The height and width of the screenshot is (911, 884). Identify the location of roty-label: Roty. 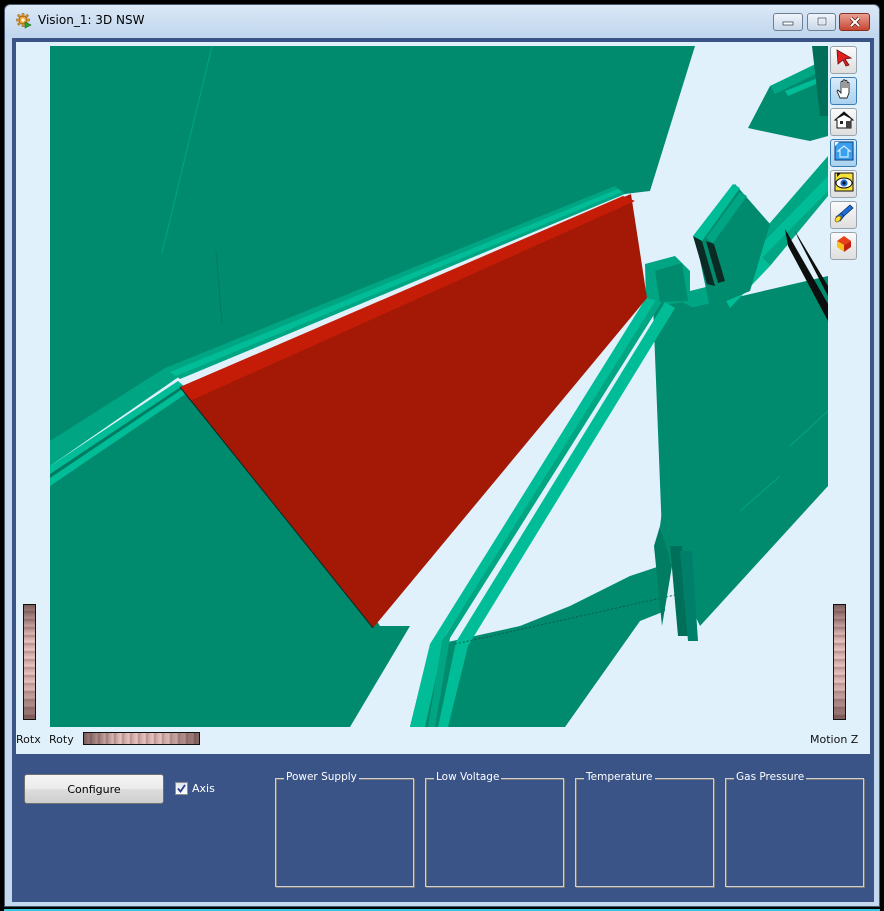
(61, 739).